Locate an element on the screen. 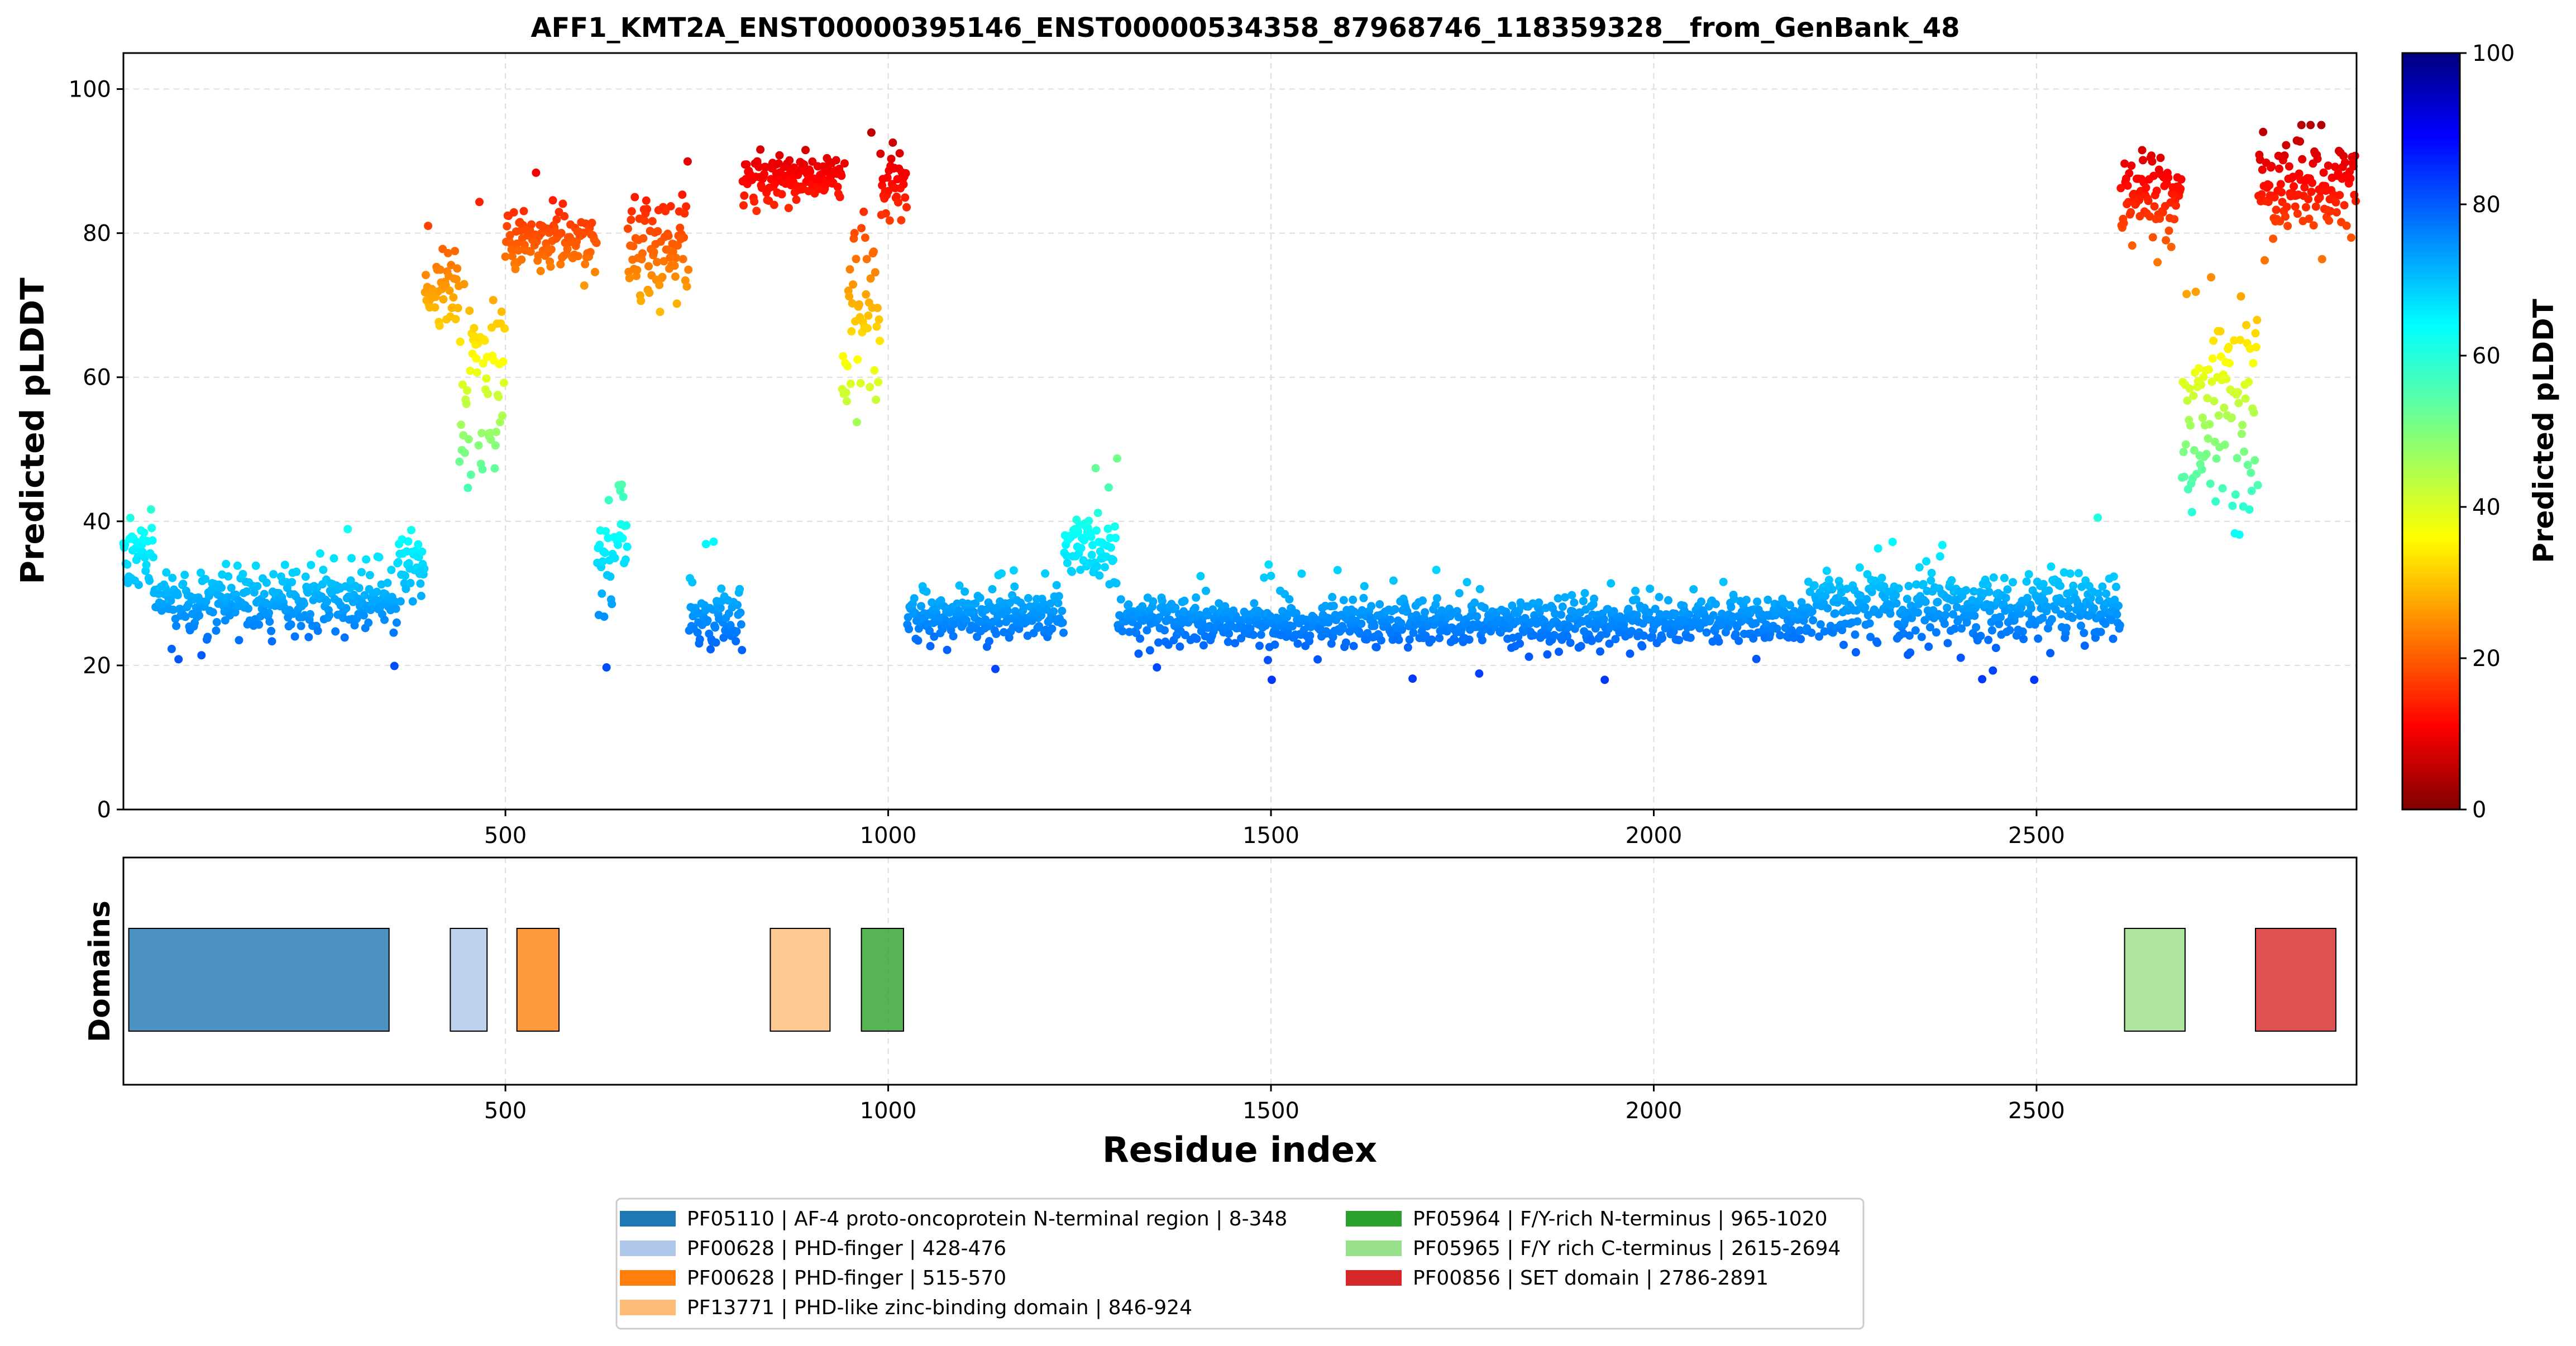 The width and height of the screenshot is (2576, 1346). domain-x-tick-label: 500 is located at coordinates (506, 1111).